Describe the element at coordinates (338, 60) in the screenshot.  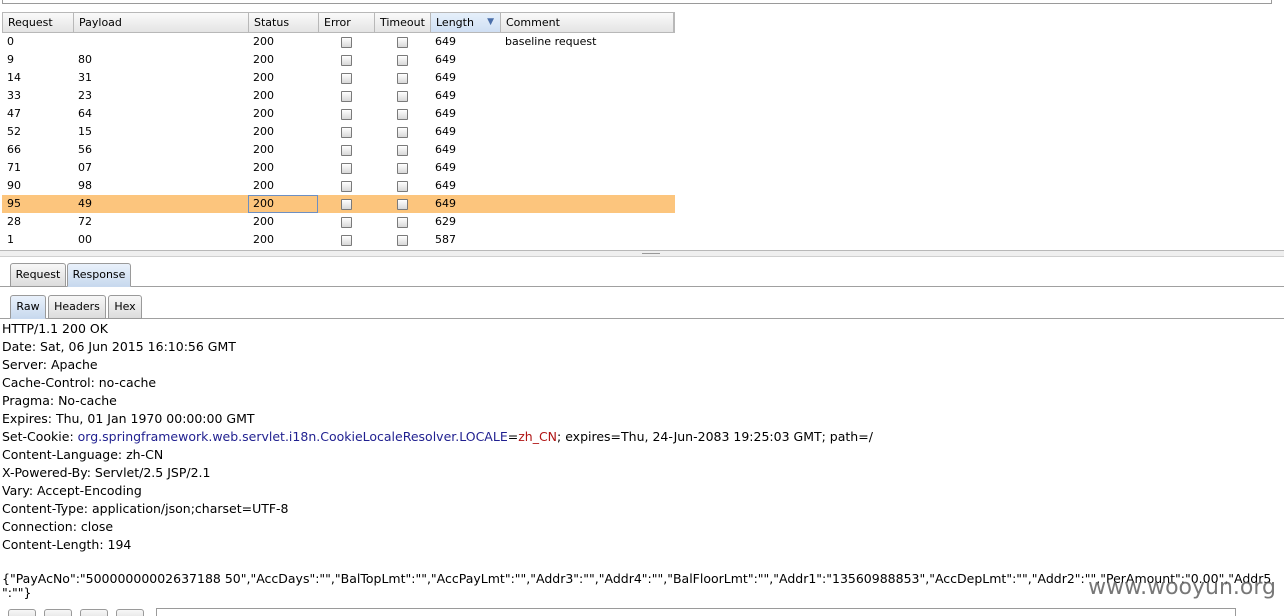
I see `table-row: 9 80 200 649` at that location.